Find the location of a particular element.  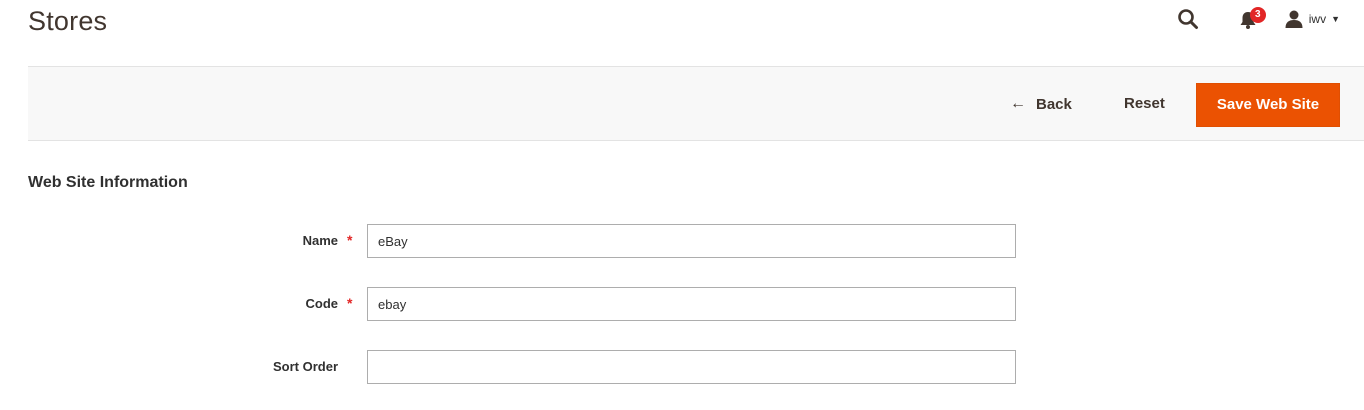

code-field-row: Code * is located at coordinates (682, 304).